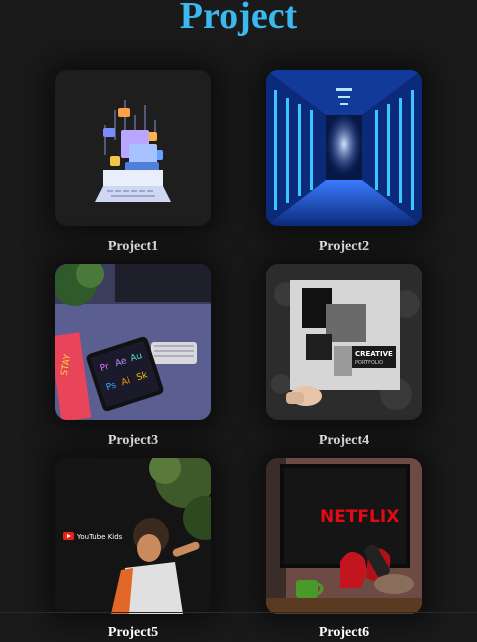  Describe the element at coordinates (359, 517) in the screenshot. I see `netflix-logo: NETFLIX` at that location.